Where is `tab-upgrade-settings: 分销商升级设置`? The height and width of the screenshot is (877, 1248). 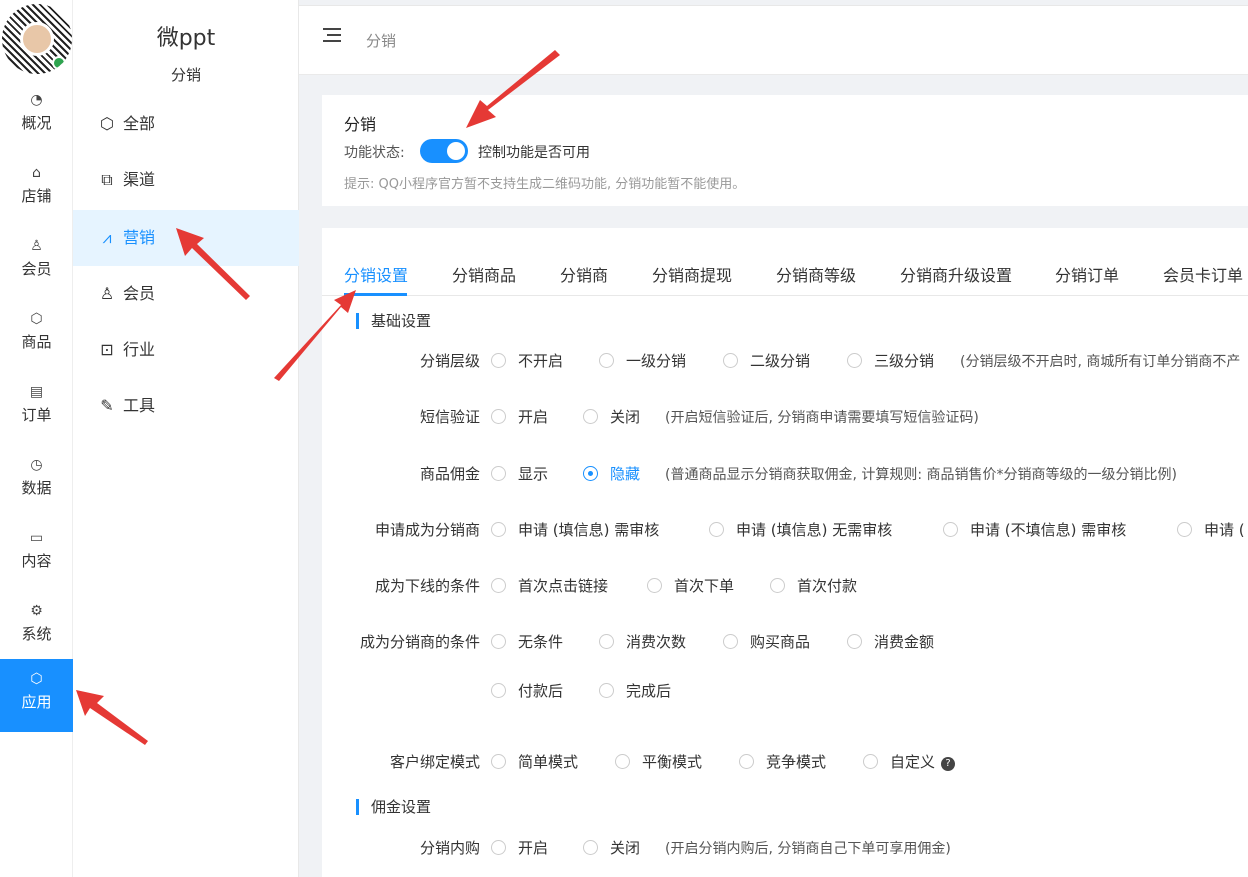
tab-upgrade-settings: 分销商升级设置 is located at coordinates (956, 274).